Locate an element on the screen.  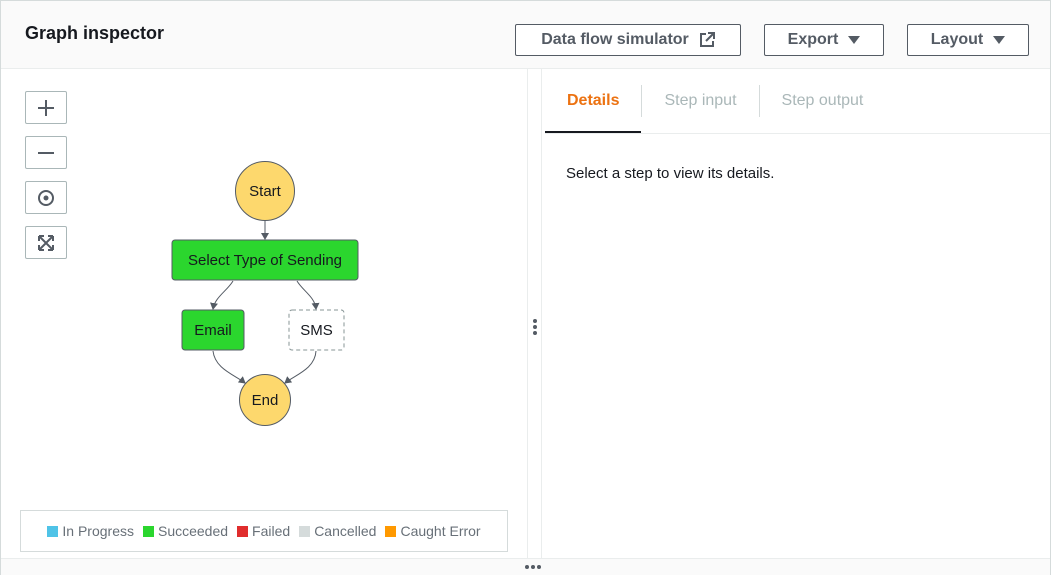
email-node: Email is located at coordinates (213, 330).